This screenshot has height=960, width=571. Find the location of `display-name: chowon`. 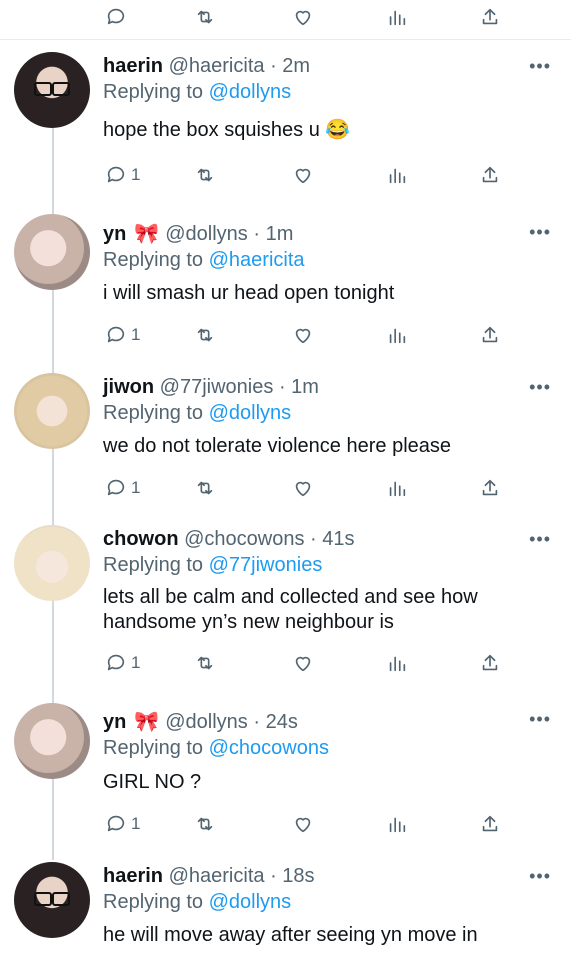

display-name: chowon is located at coordinates (141, 539).